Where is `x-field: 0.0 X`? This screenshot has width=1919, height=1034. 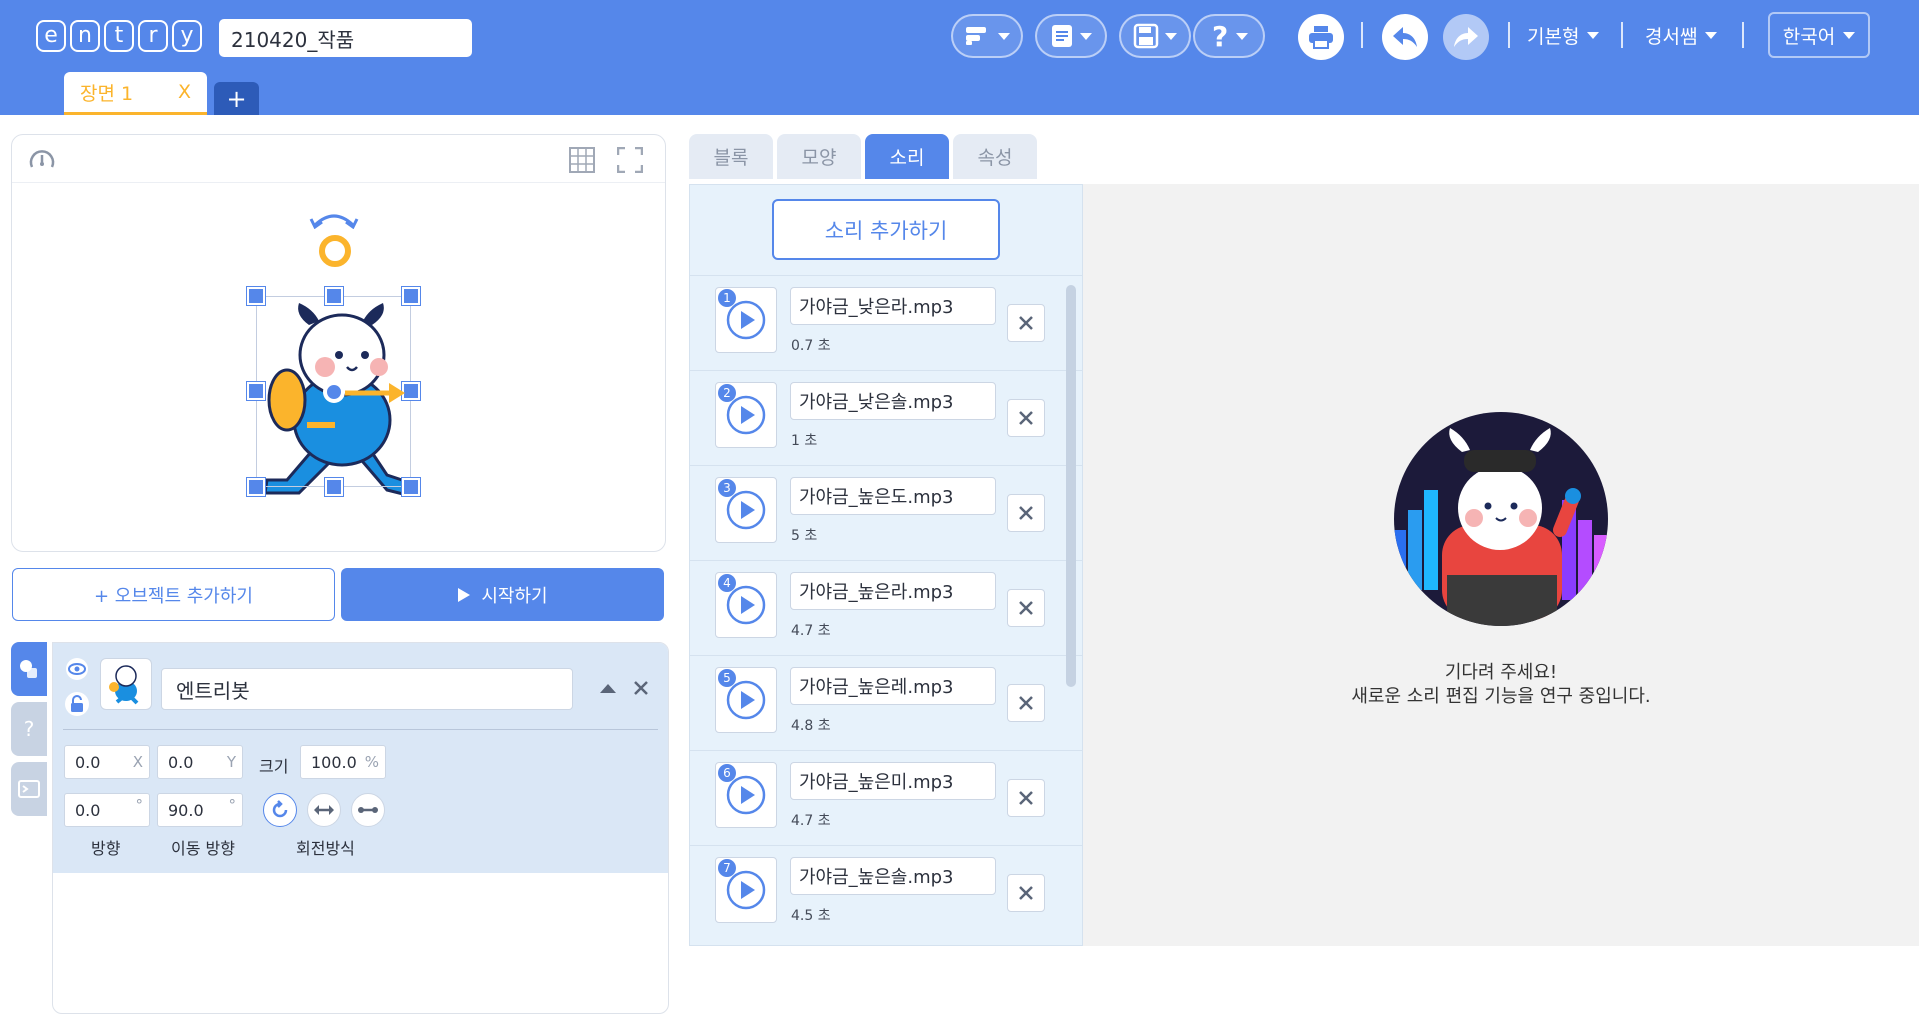 x-field: 0.0 X is located at coordinates (107, 762).